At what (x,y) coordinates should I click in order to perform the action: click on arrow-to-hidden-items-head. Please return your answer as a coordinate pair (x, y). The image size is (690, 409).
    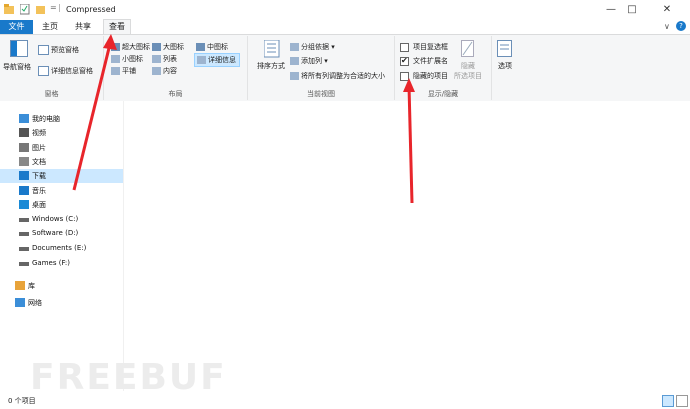
    Looking at the image, I should click on (409, 85).